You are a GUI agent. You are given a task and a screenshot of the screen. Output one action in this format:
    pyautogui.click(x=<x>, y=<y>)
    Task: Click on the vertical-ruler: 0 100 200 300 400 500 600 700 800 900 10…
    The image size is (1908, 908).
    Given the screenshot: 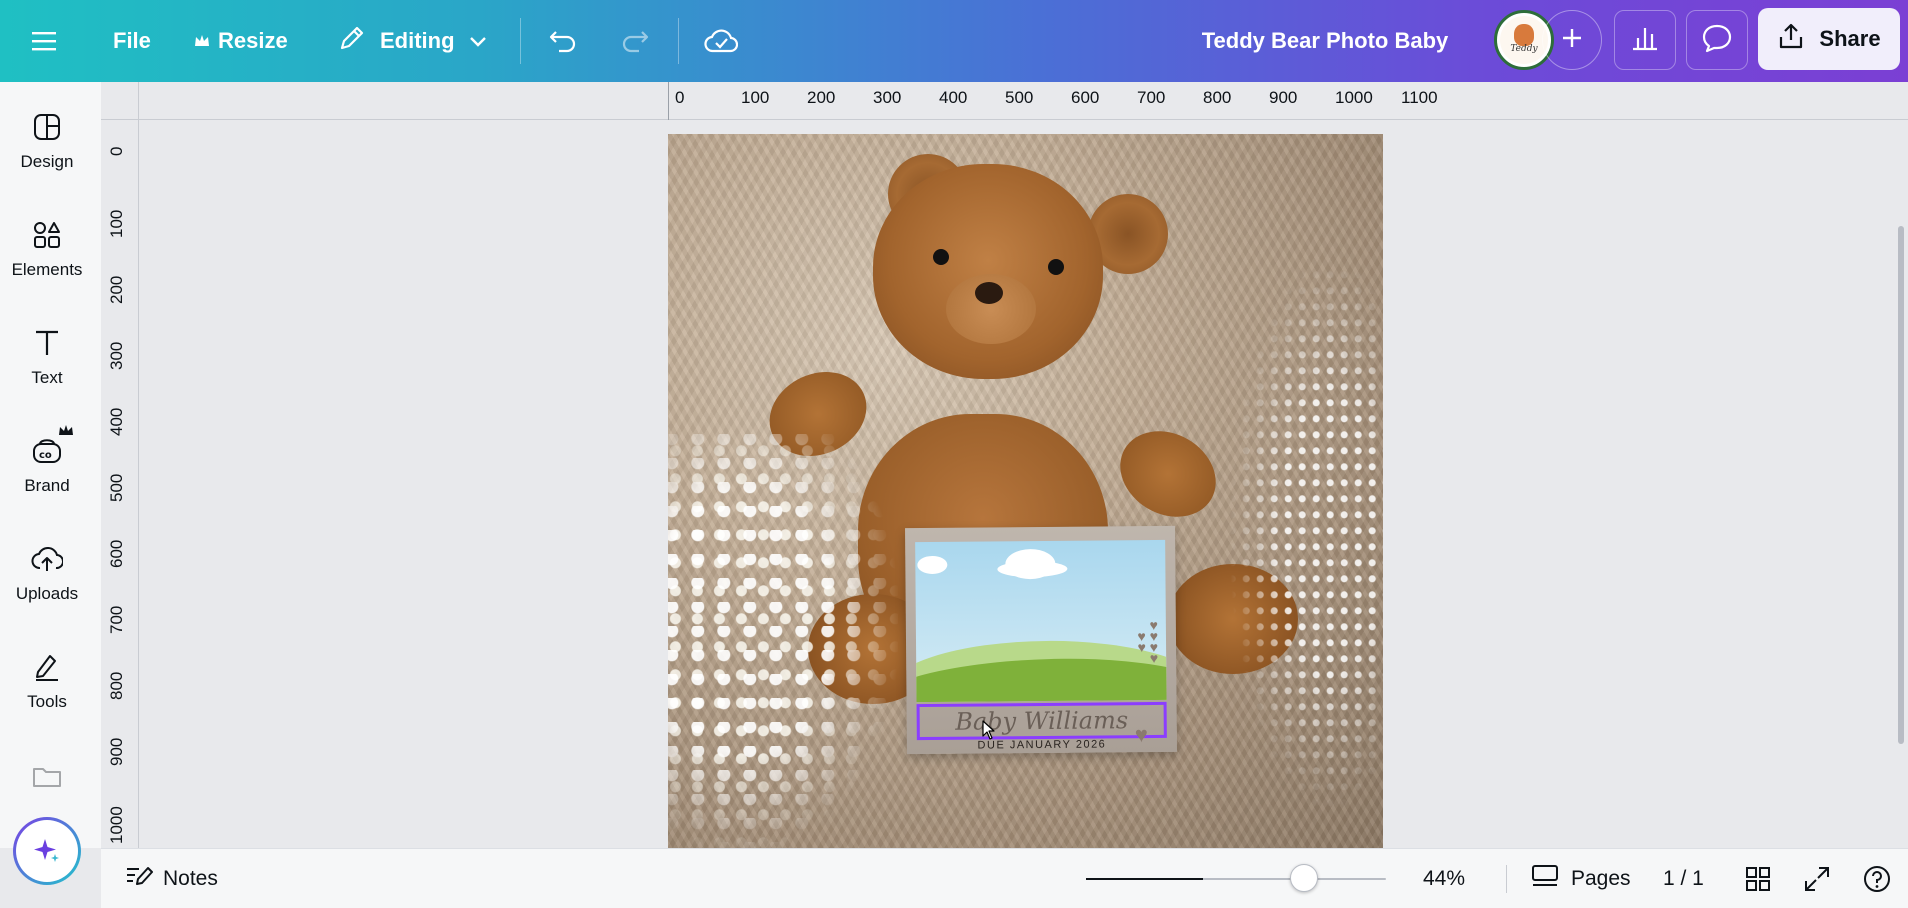 What is the action you would take?
    pyautogui.click(x=120, y=484)
    